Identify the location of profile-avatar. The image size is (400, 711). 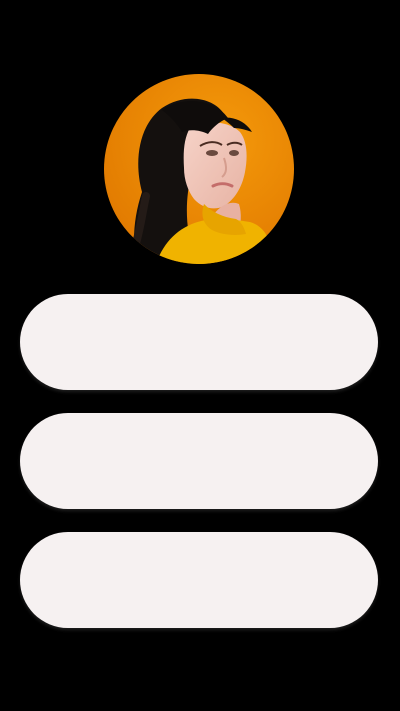
(199, 169).